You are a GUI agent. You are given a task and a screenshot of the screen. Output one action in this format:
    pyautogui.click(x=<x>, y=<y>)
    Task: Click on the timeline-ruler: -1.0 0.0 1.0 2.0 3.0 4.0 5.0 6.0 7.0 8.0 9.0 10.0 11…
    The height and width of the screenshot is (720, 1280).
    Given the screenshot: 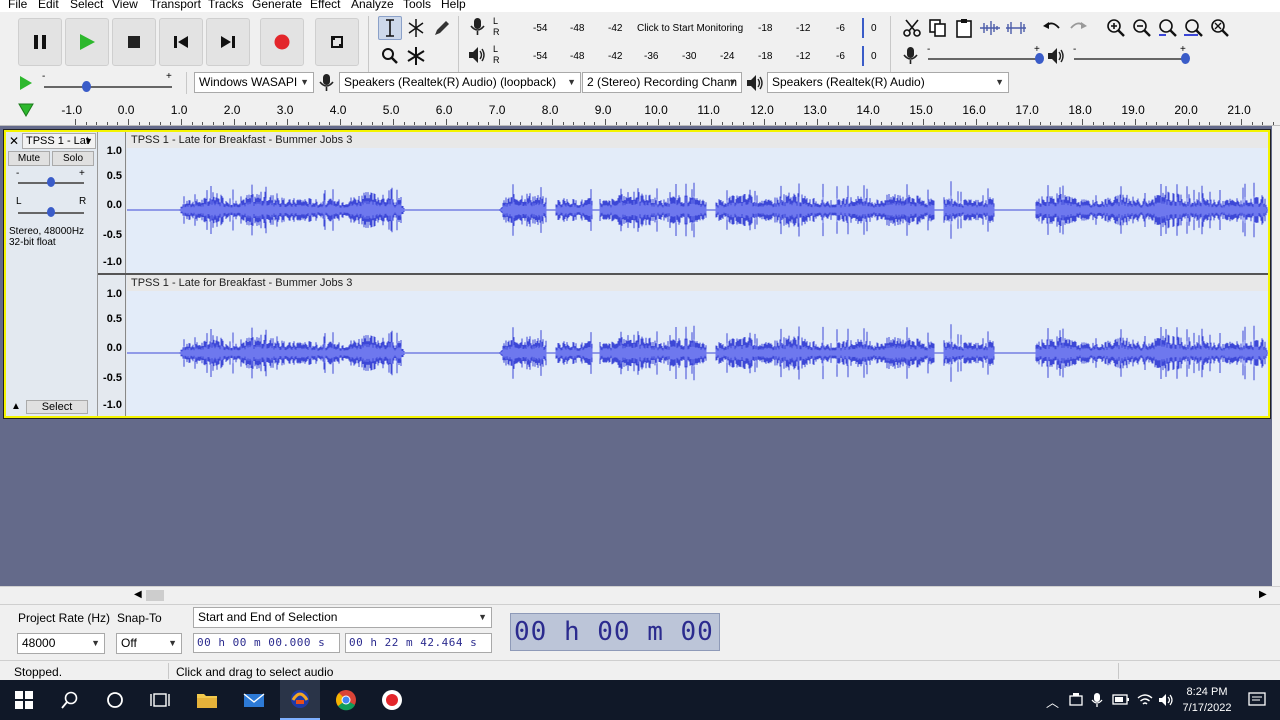 What is the action you would take?
    pyautogui.click(x=640, y=112)
    